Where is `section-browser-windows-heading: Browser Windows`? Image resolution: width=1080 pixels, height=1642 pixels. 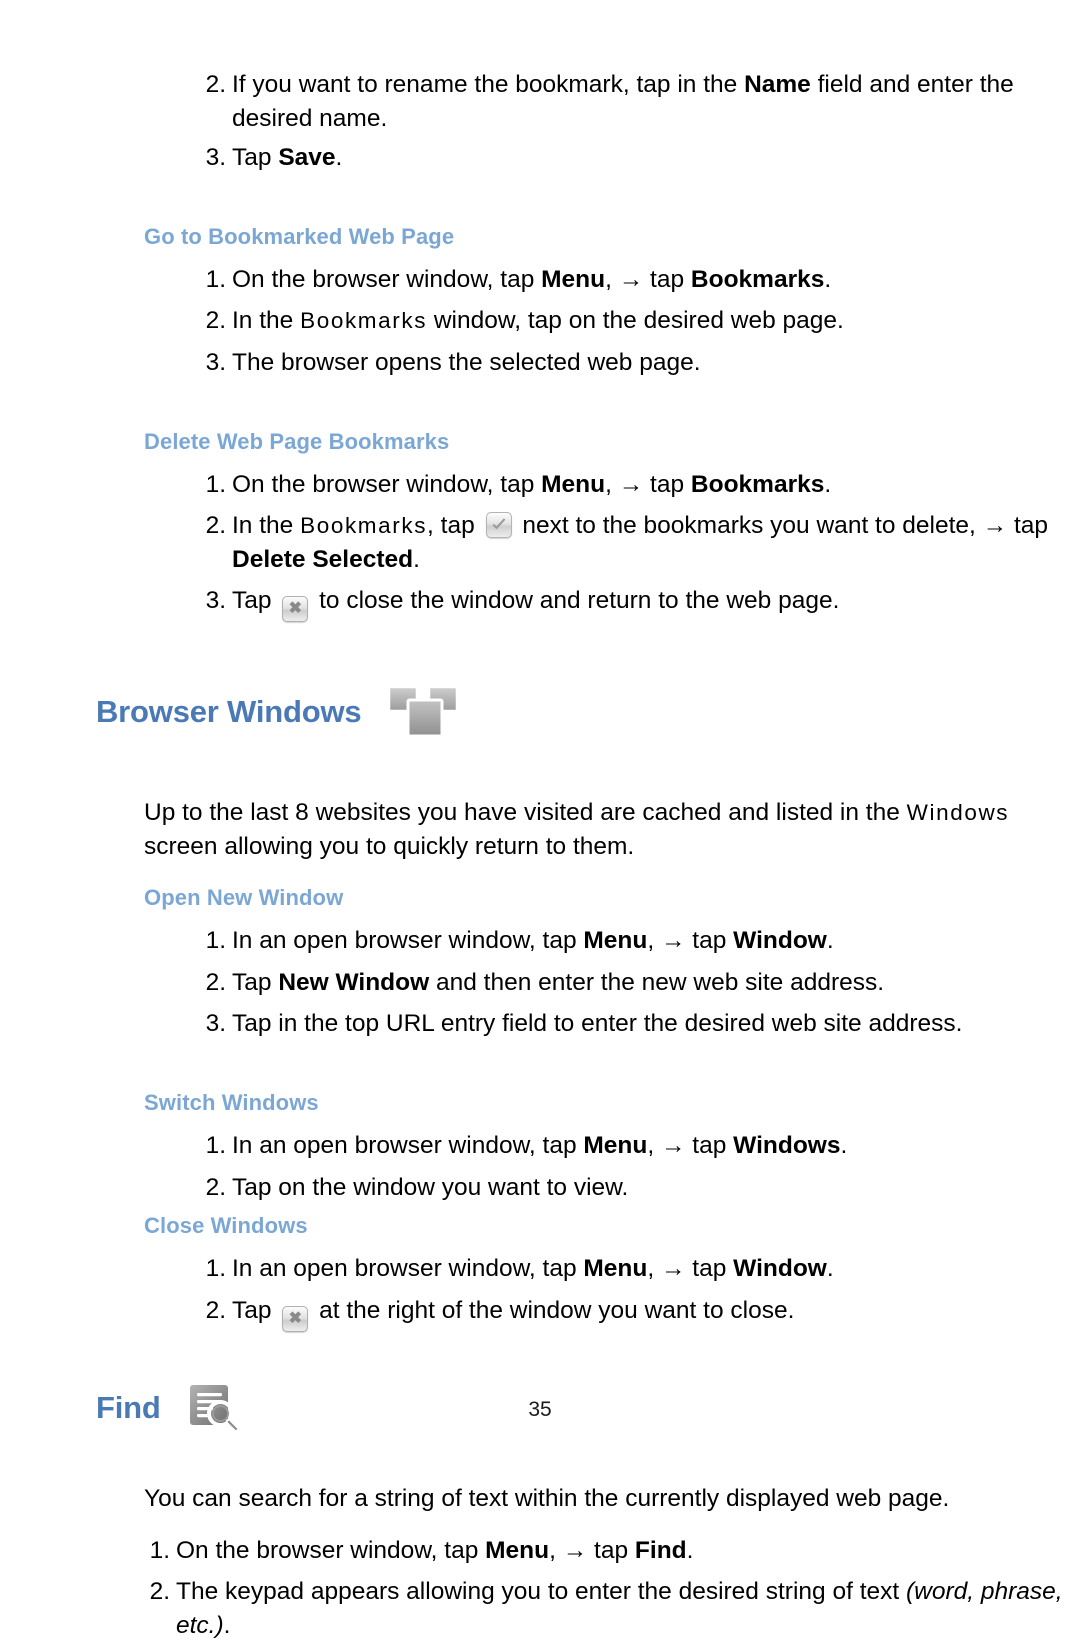 section-browser-windows-heading: Browser Windows is located at coordinates (588, 712).